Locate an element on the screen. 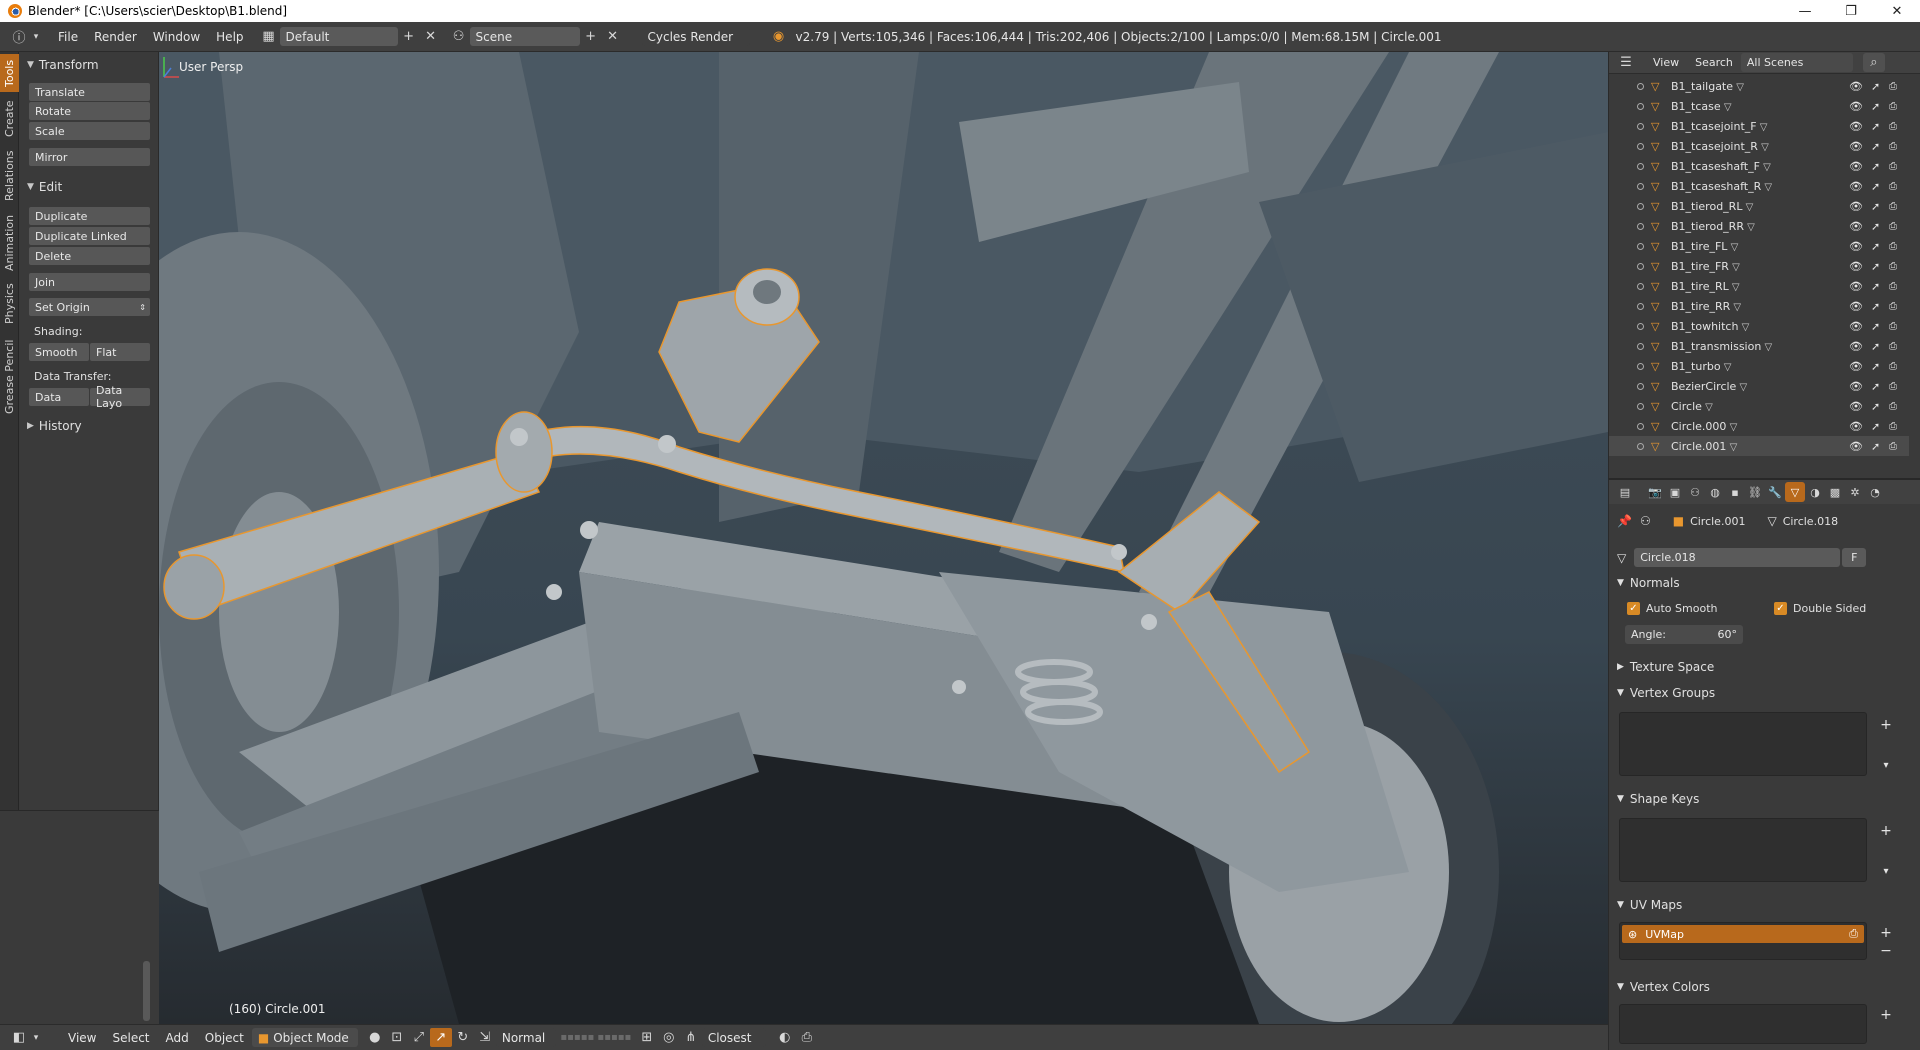 The image size is (1920, 1050). physics-tab-icon: ◔ is located at coordinates (1875, 492).